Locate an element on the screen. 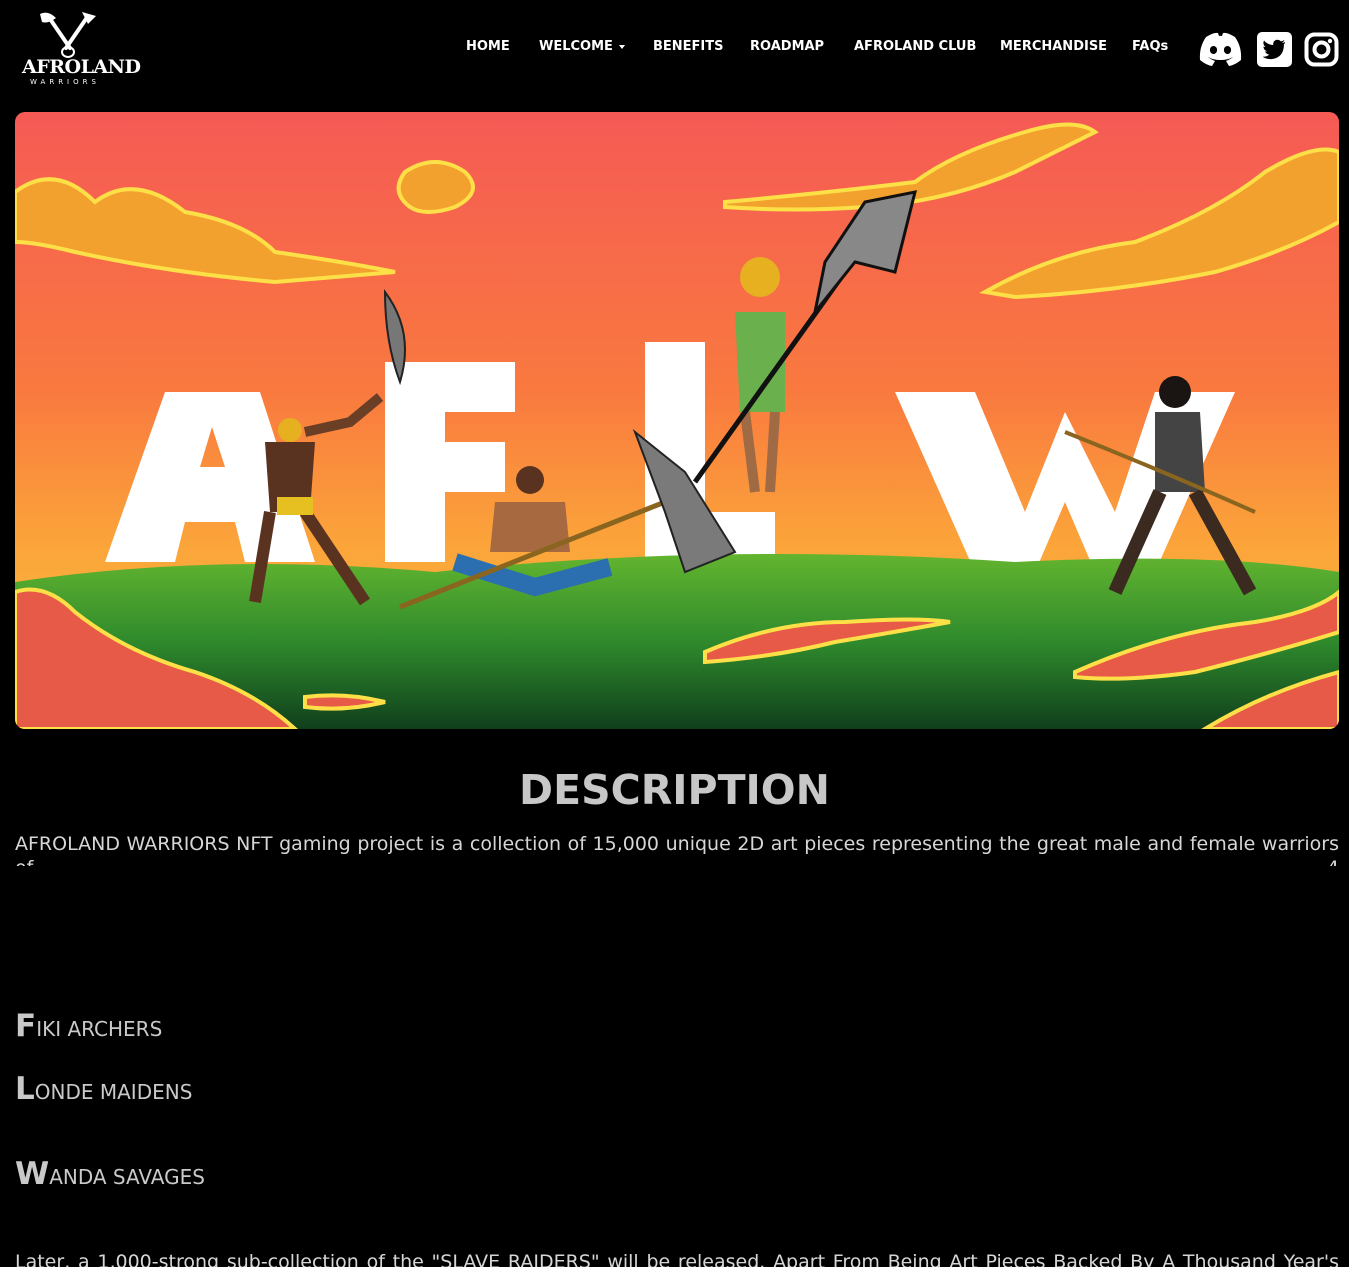 The width and height of the screenshot is (1349, 1267). tribe-wanda-savages: WANDA SAVAGES is located at coordinates (110, 1174).